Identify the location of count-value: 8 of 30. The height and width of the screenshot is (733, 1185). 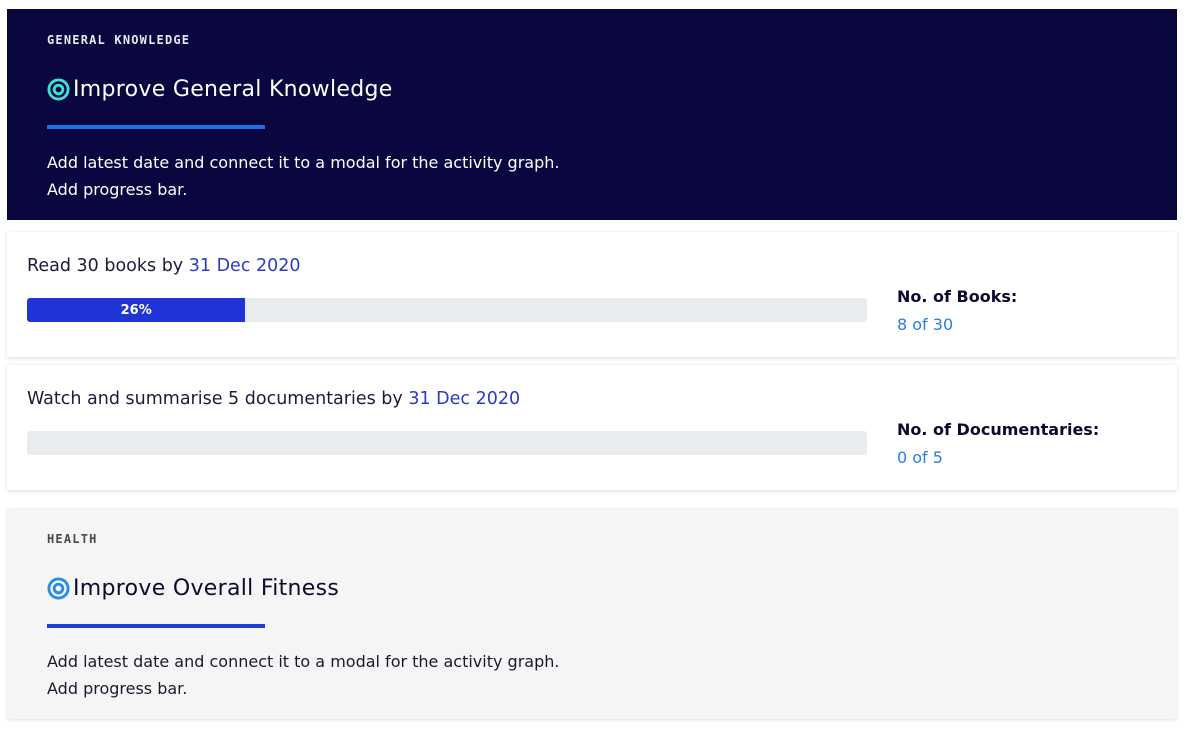
(925, 324).